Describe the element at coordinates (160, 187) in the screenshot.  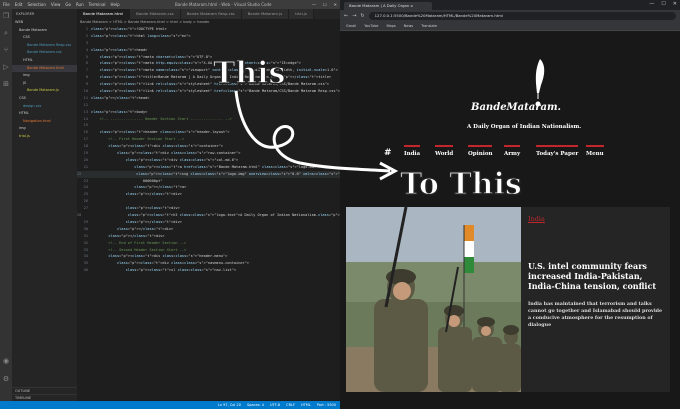
I see `code-text: class="p"></class="t">a>` at that location.